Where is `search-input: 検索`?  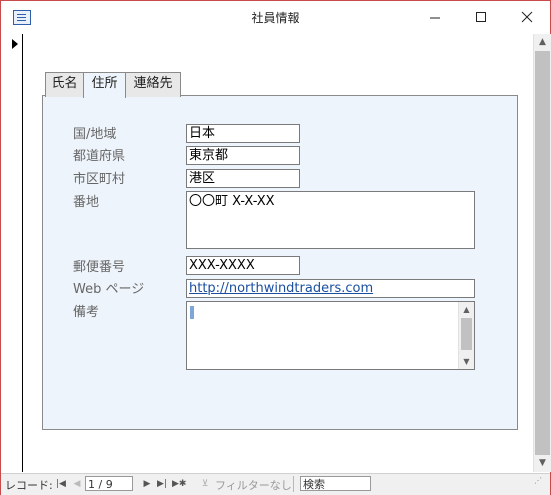 search-input: 検索 is located at coordinates (335, 483).